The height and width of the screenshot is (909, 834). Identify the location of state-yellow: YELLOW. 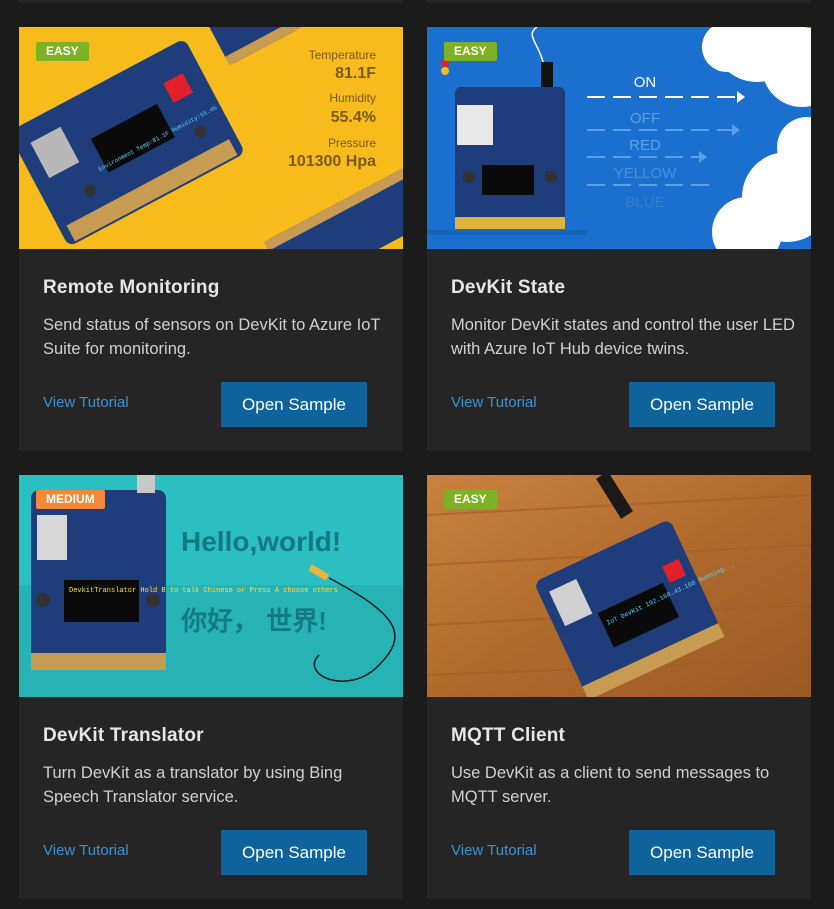
(645, 173).